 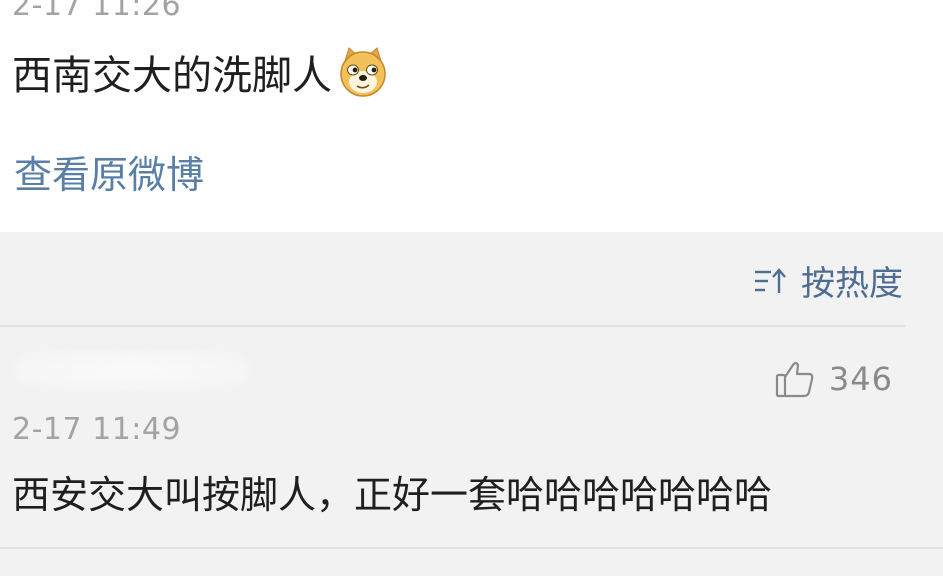 I want to click on post-content: 西南交大的洗脚人, so click(x=201, y=72).